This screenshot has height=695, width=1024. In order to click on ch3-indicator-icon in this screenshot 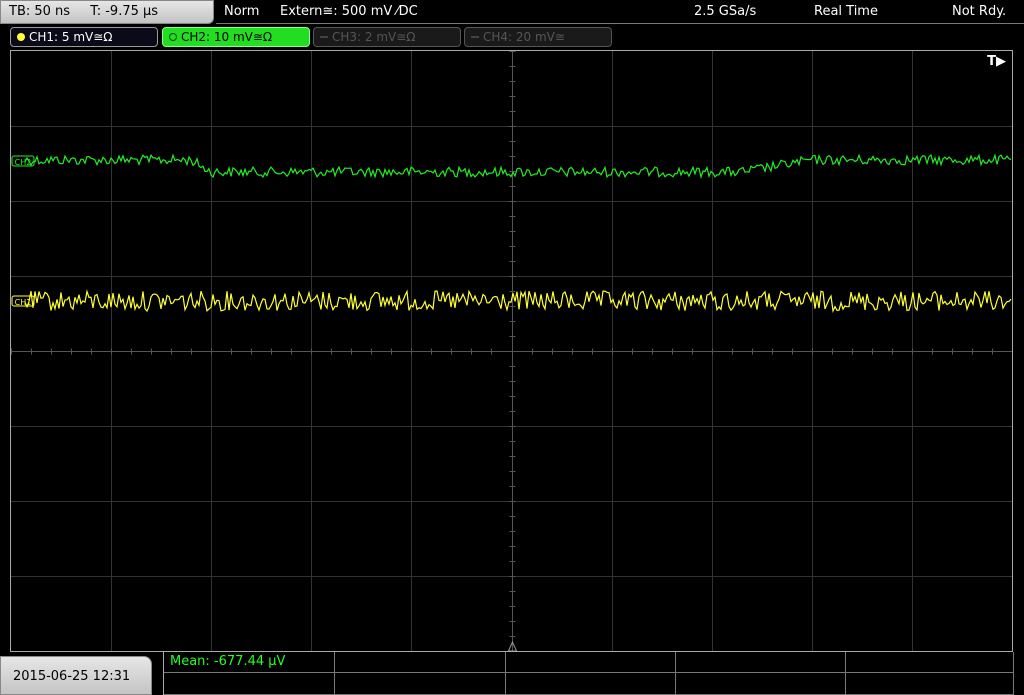, I will do `click(324, 37)`.